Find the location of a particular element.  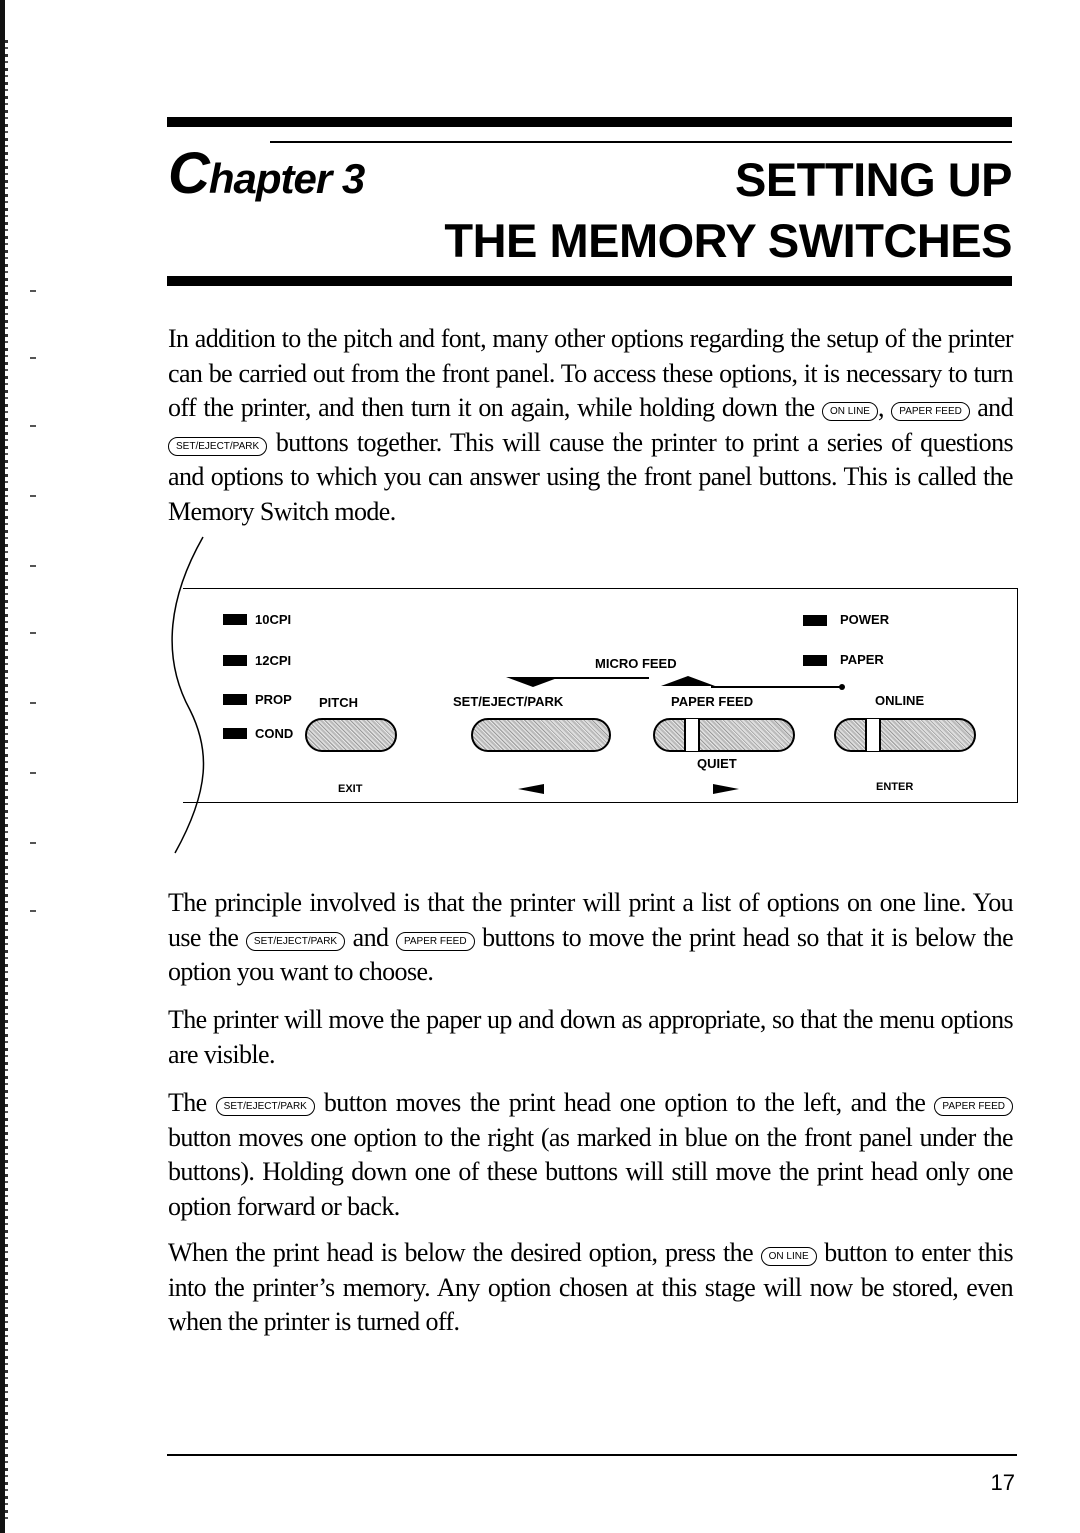

micro-feed-line is located at coordinates (599, 678).